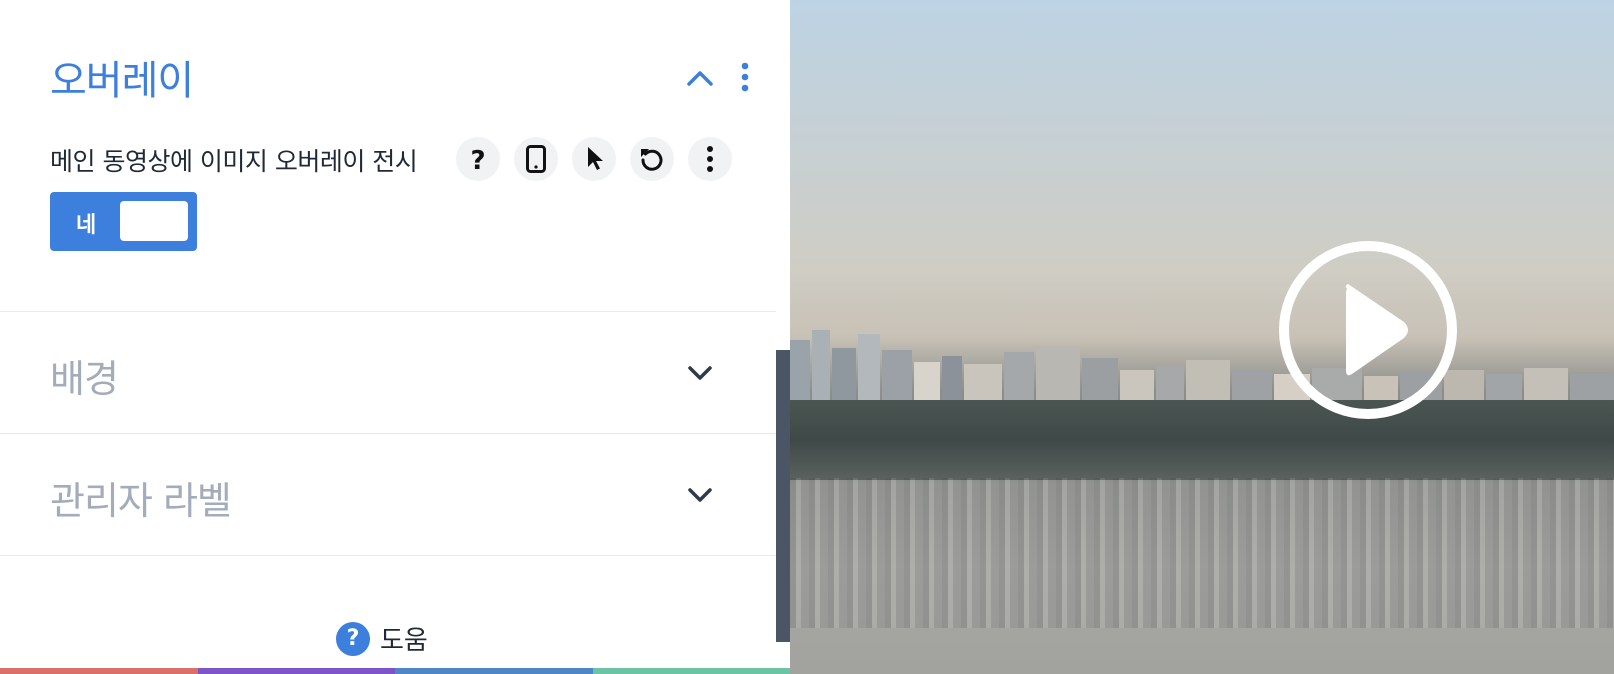  I want to click on overlay-section-title: 오버레이, so click(122, 77).